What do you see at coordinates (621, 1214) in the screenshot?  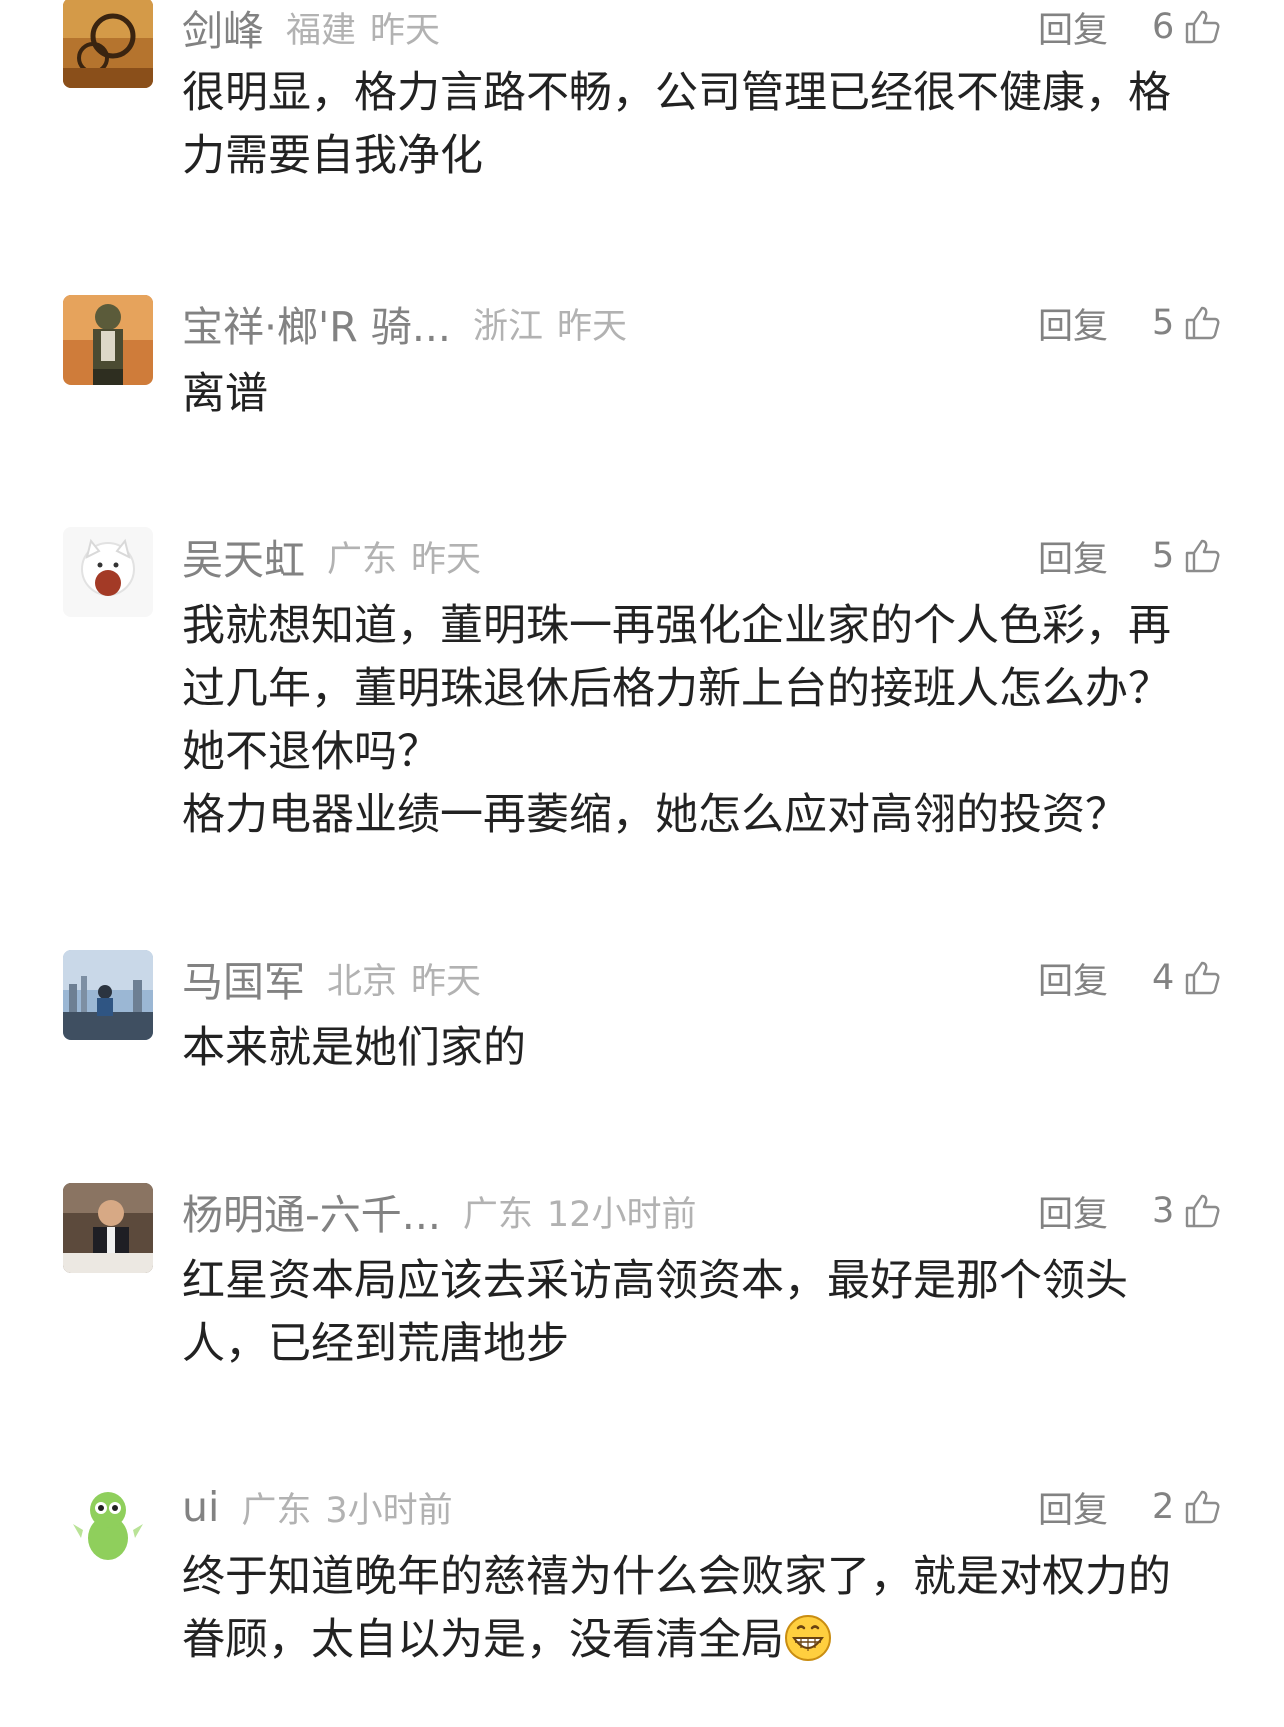 I see `timestamp: 12小时前` at bounding box center [621, 1214].